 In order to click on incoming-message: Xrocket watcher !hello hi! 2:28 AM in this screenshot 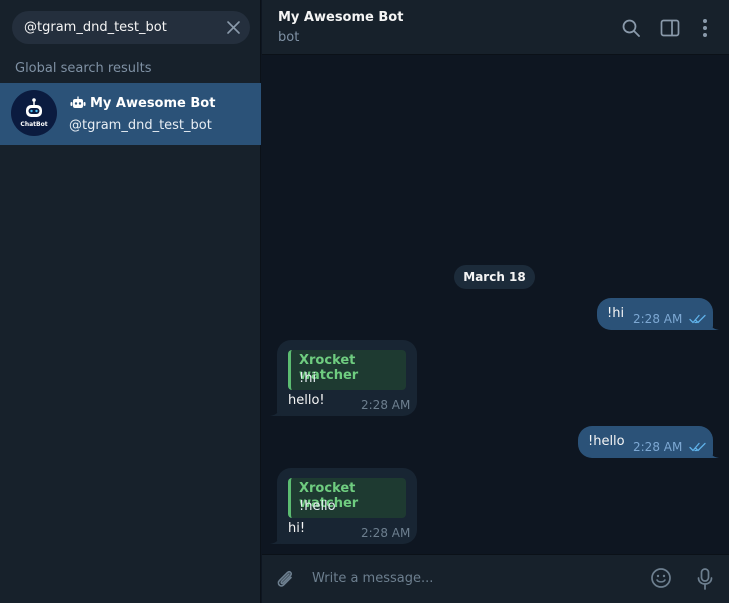, I will do `click(347, 506)`.